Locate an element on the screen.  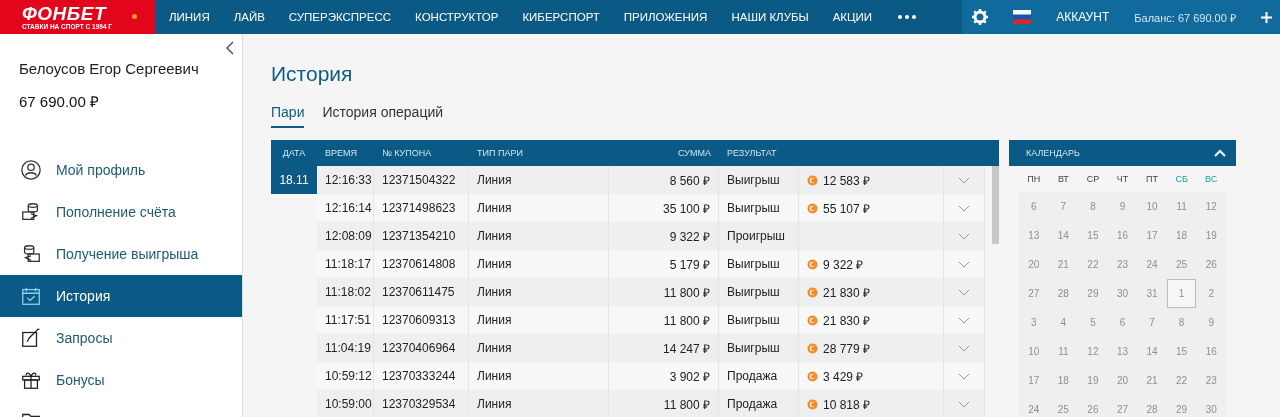
nav-link: ЛАЙВ is located at coordinates (249, 17).